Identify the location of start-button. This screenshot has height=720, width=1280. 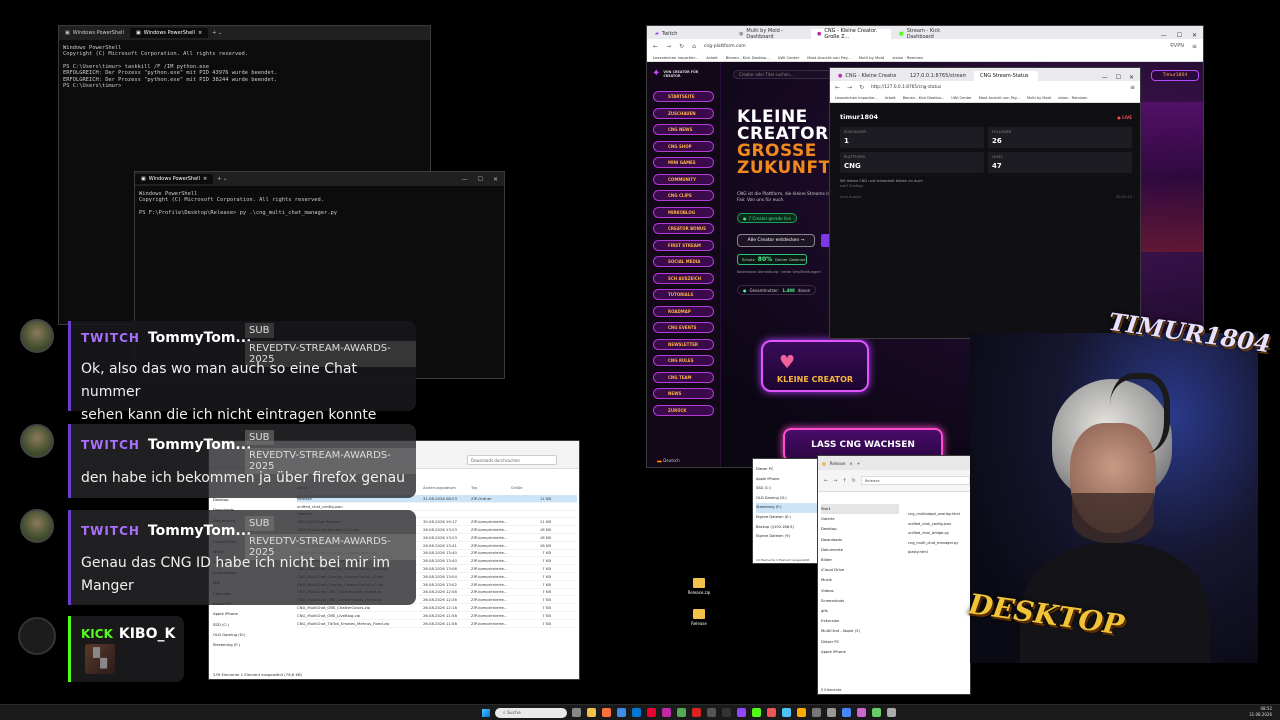
(486, 713).